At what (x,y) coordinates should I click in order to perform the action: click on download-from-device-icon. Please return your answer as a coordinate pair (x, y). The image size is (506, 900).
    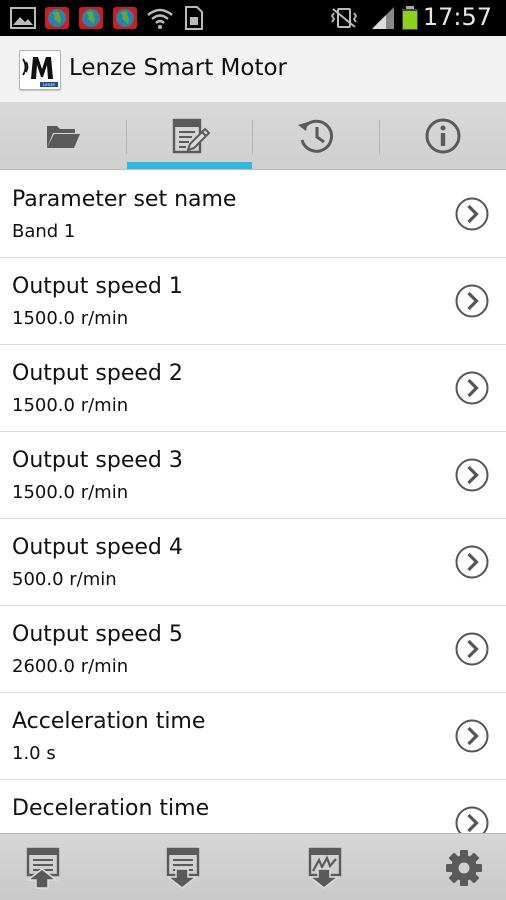
    Looking at the image, I should click on (182, 868).